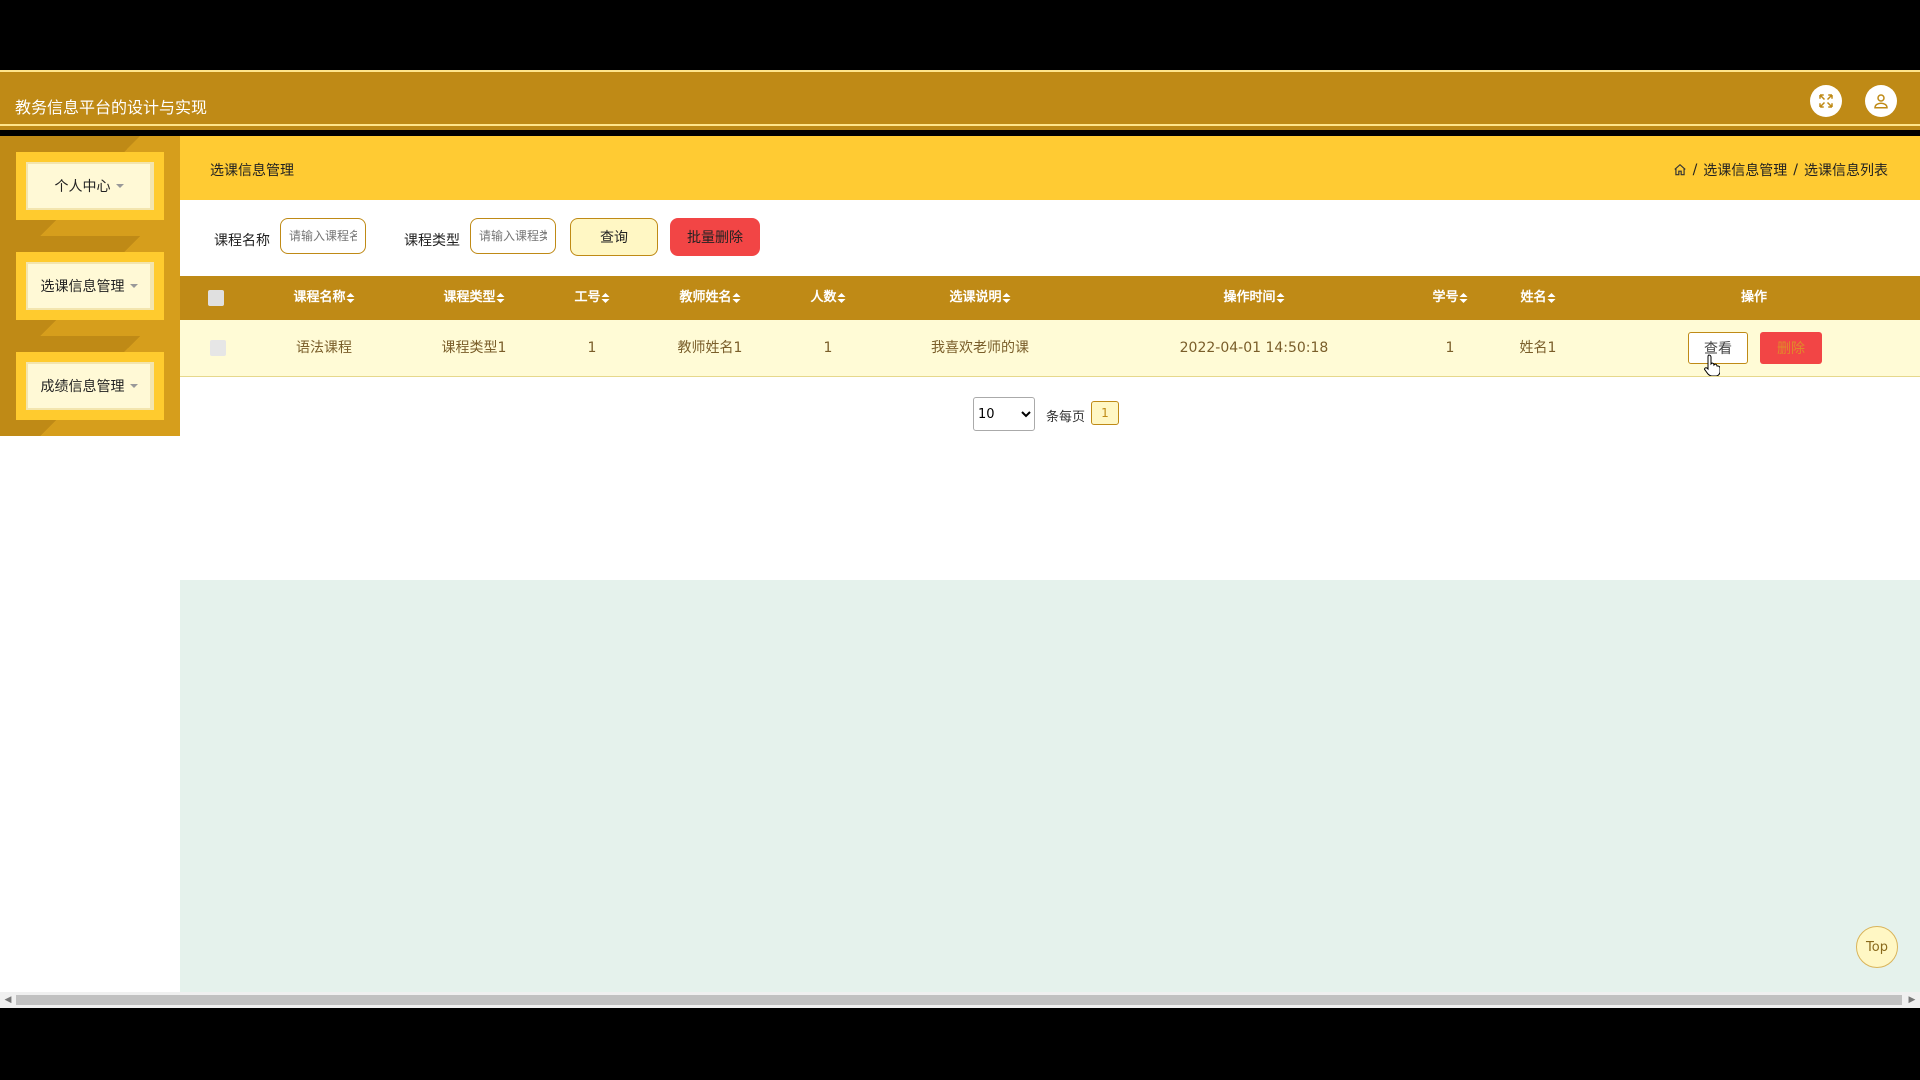 Image resolution: width=1920 pixels, height=1080 pixels. Describe the element at coordinates (216, 298) in the screenshot. I see `select-all-checkbox` at that location.